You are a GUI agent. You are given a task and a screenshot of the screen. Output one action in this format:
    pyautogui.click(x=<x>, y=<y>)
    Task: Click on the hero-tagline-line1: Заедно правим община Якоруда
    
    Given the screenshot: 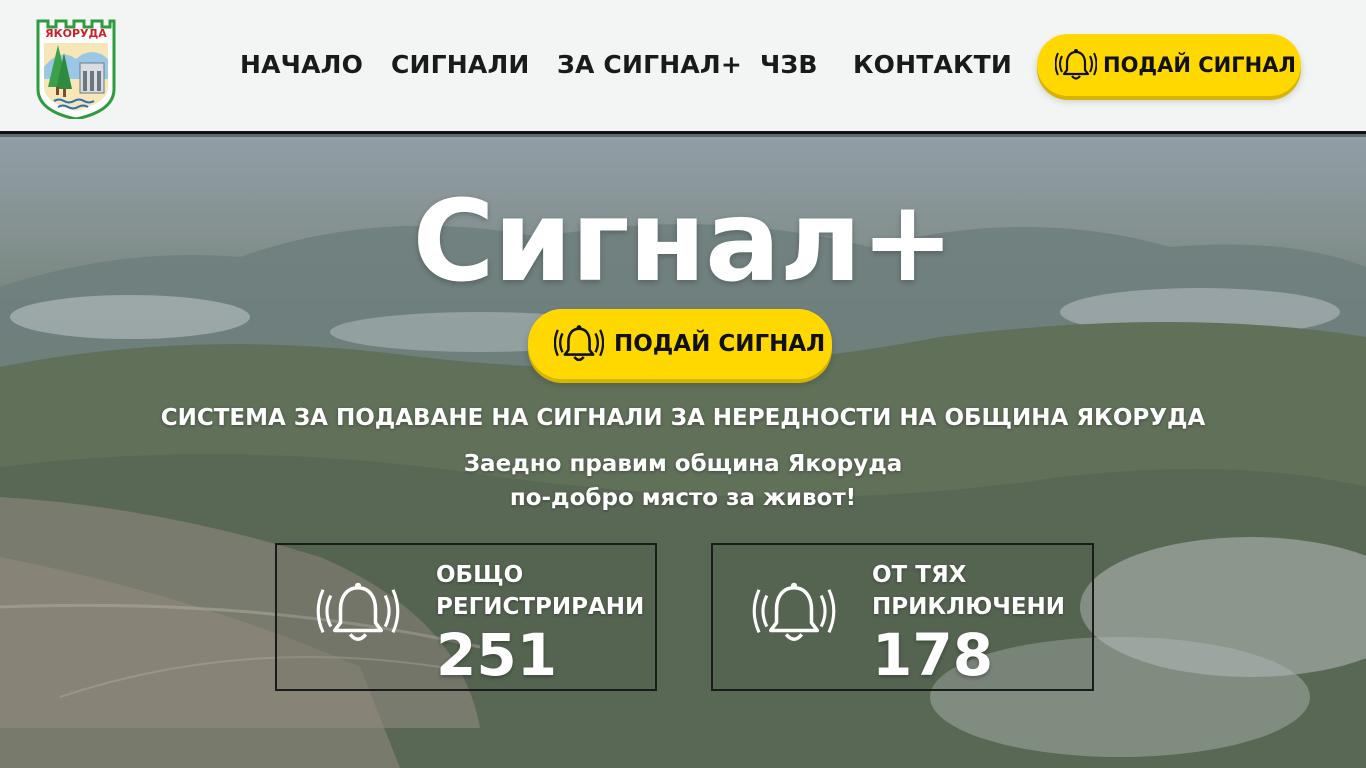 What is the action you would take?
    pyautogui.click(x=683, y=464)
    